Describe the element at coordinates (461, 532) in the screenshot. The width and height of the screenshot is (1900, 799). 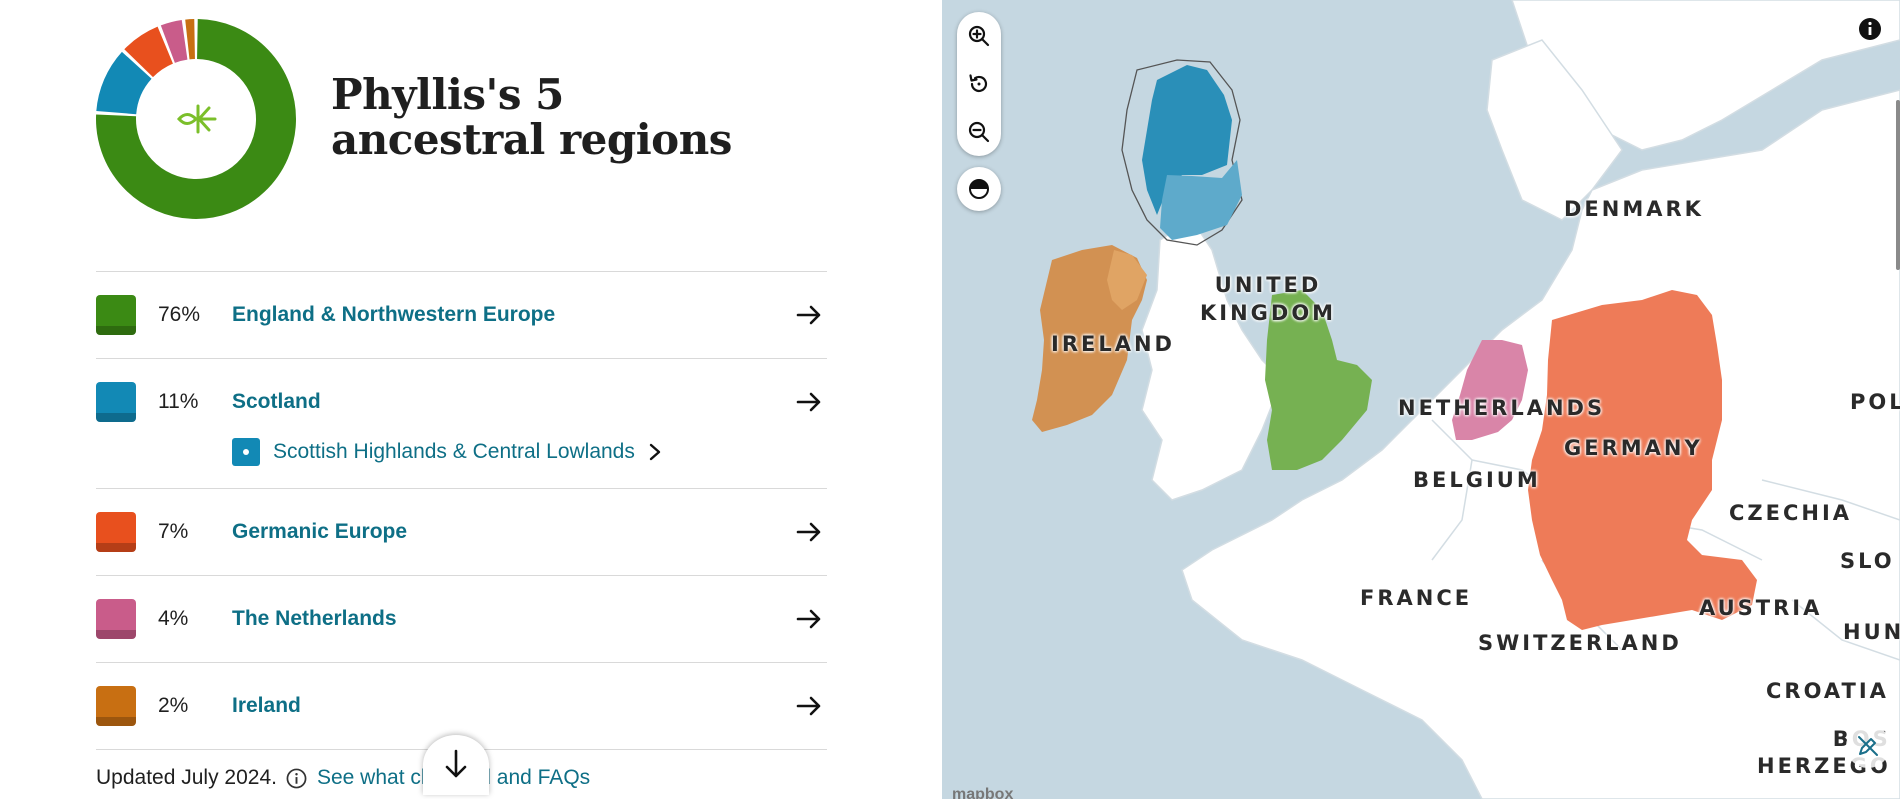
I see `region-row-germanic: 7% Germanic Europe` at that location.